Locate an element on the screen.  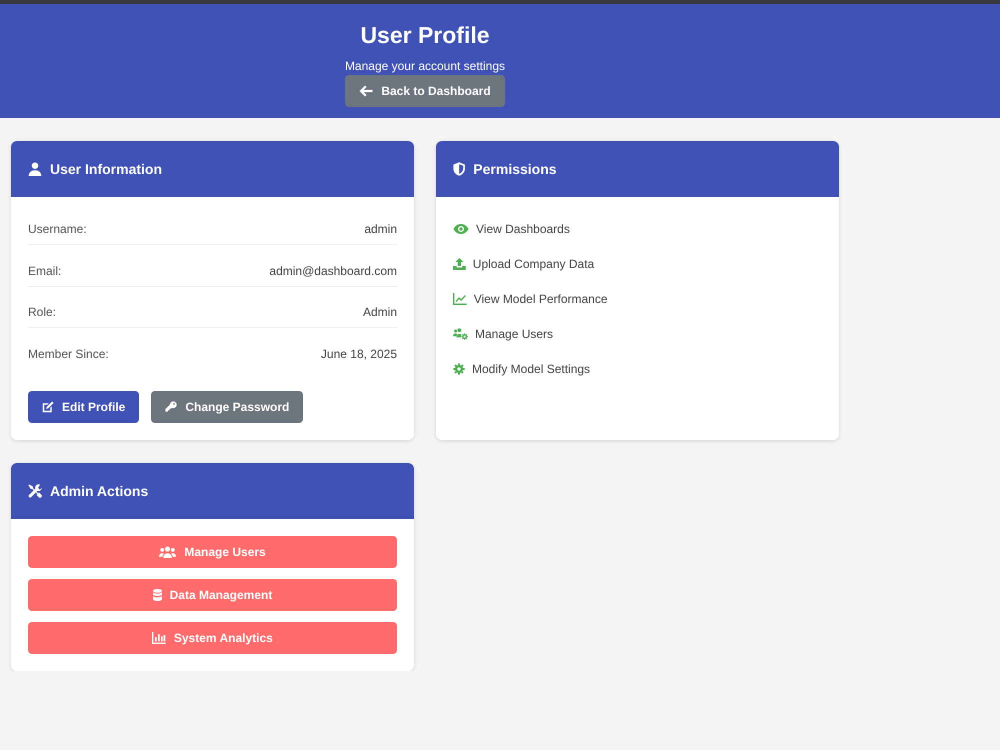
bar-chart-icon is located at coordinates (159, 638).